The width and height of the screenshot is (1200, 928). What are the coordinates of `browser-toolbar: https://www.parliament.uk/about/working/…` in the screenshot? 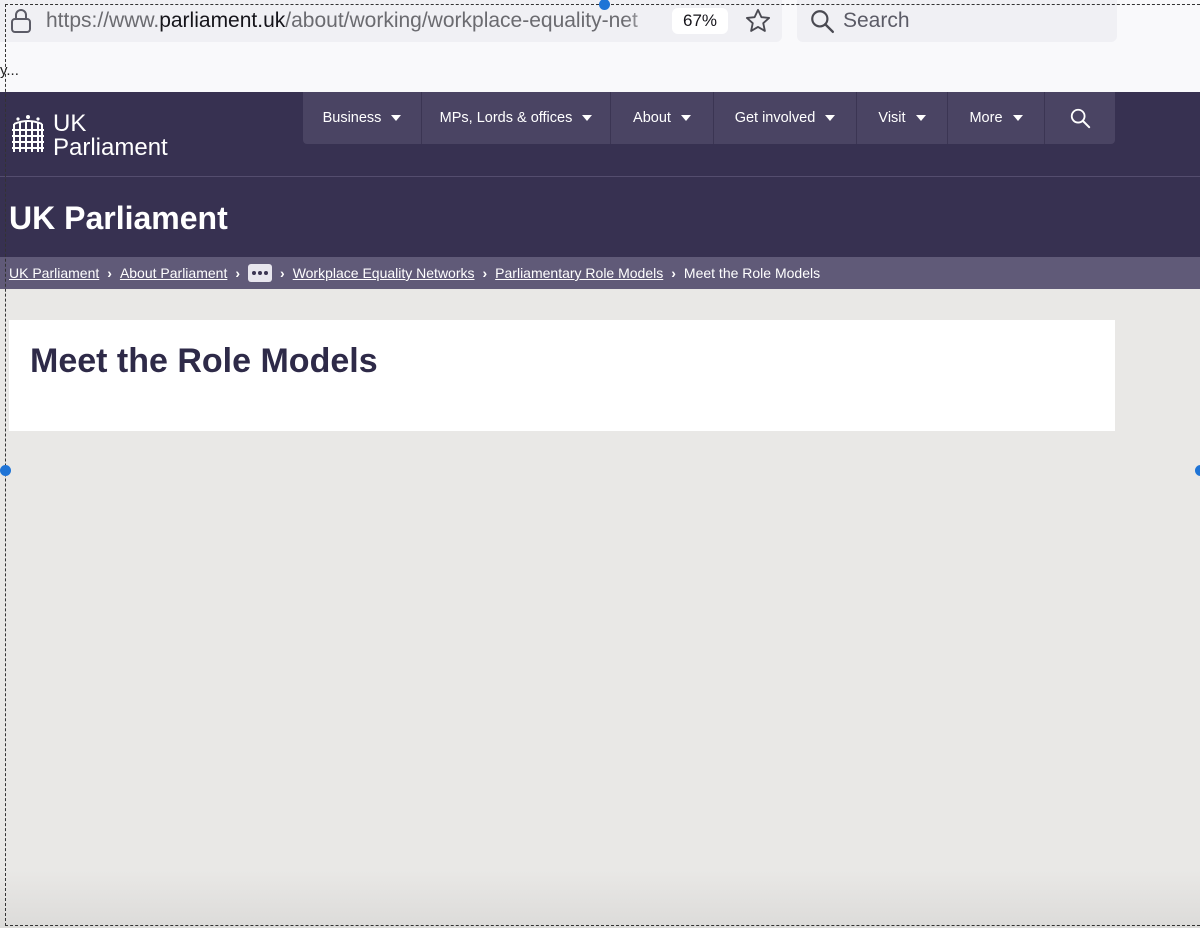 It's located at (600, 46).